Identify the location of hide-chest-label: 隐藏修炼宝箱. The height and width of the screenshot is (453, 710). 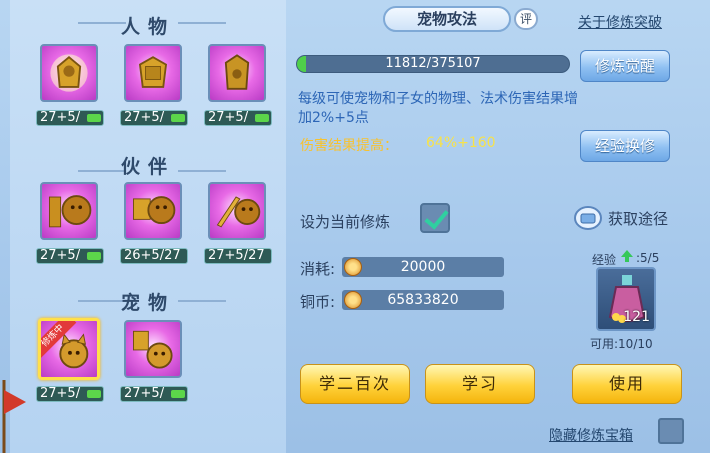
(591, 436).